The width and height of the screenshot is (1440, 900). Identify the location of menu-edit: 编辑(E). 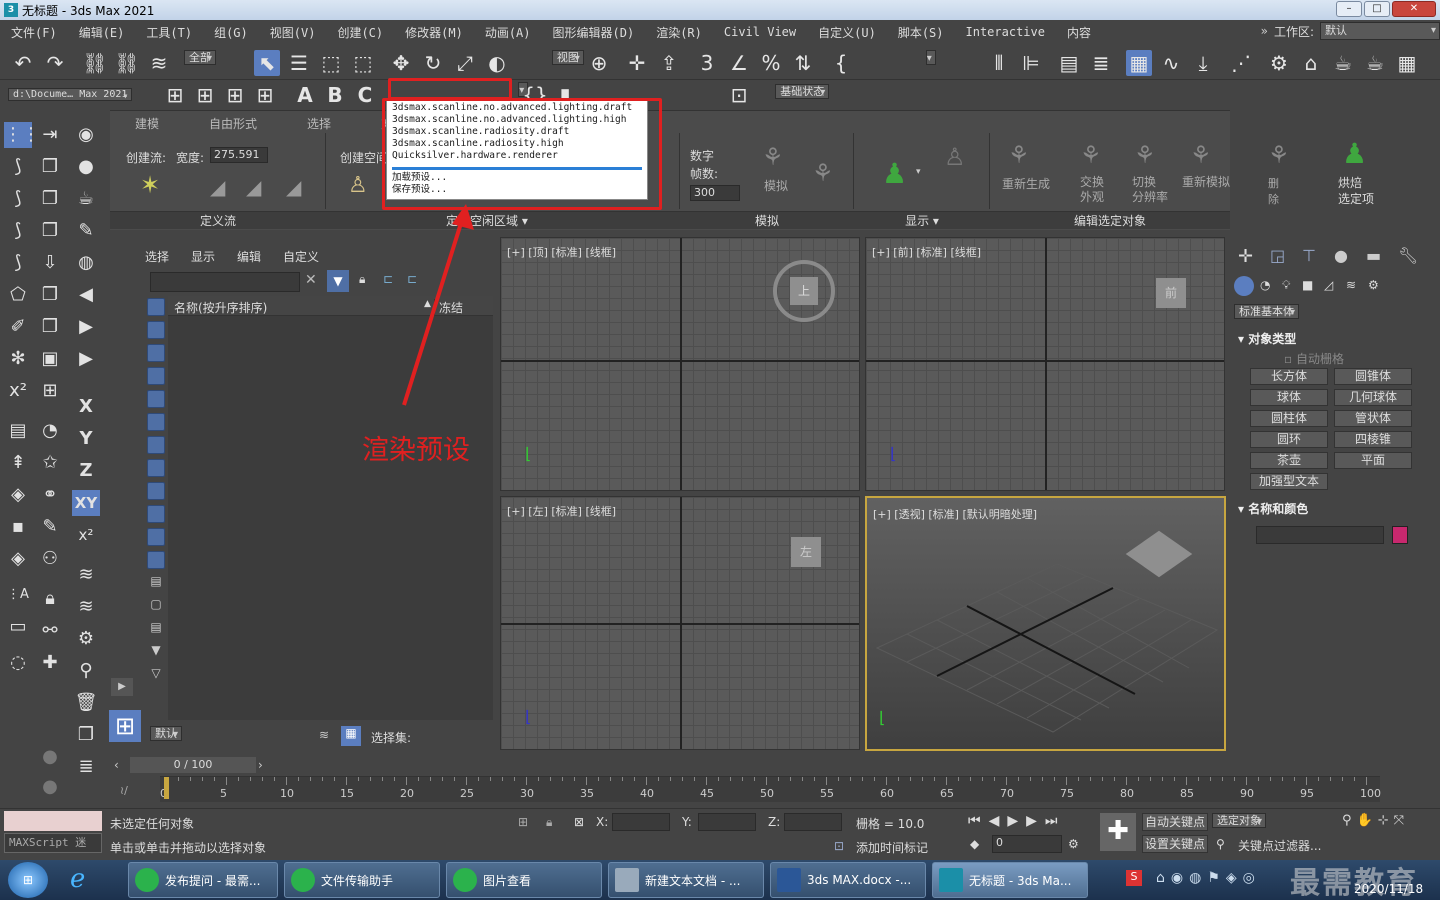
(102, 32).